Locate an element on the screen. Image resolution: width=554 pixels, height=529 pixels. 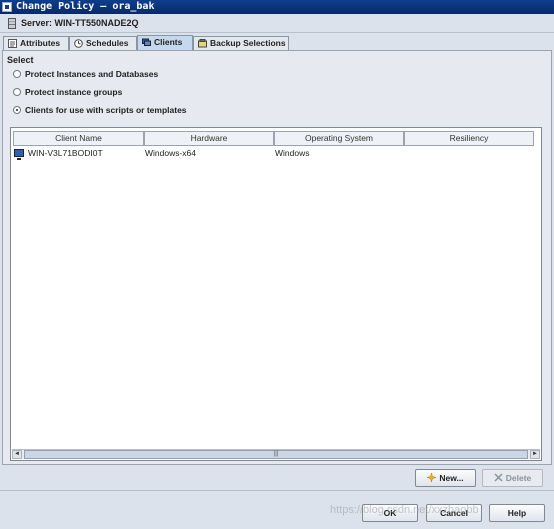
watermark-text: https://blog.csdn.net/xxzhaobb is located at coordinates (404, 510).